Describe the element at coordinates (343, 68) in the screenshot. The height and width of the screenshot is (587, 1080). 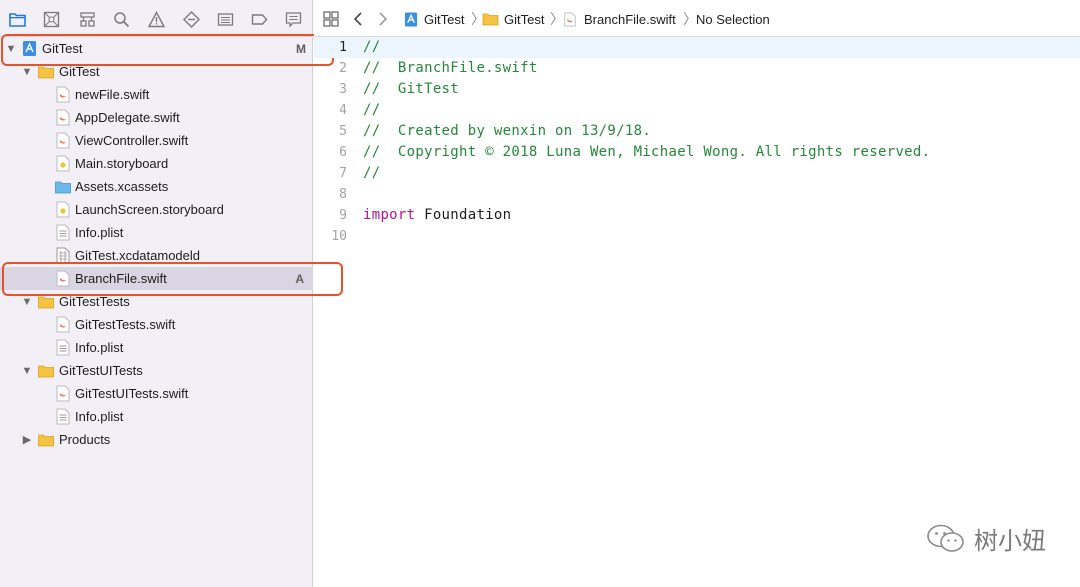
I see `line-number: 2` at that location.